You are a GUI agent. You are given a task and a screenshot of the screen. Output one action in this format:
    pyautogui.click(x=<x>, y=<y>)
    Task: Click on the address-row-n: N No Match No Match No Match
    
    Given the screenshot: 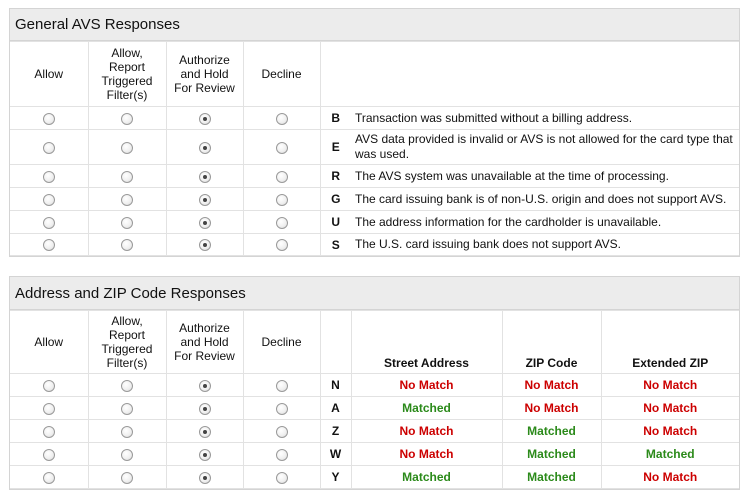 What is the action you would take?
    pyautogui.click(x=374, y=385)
    